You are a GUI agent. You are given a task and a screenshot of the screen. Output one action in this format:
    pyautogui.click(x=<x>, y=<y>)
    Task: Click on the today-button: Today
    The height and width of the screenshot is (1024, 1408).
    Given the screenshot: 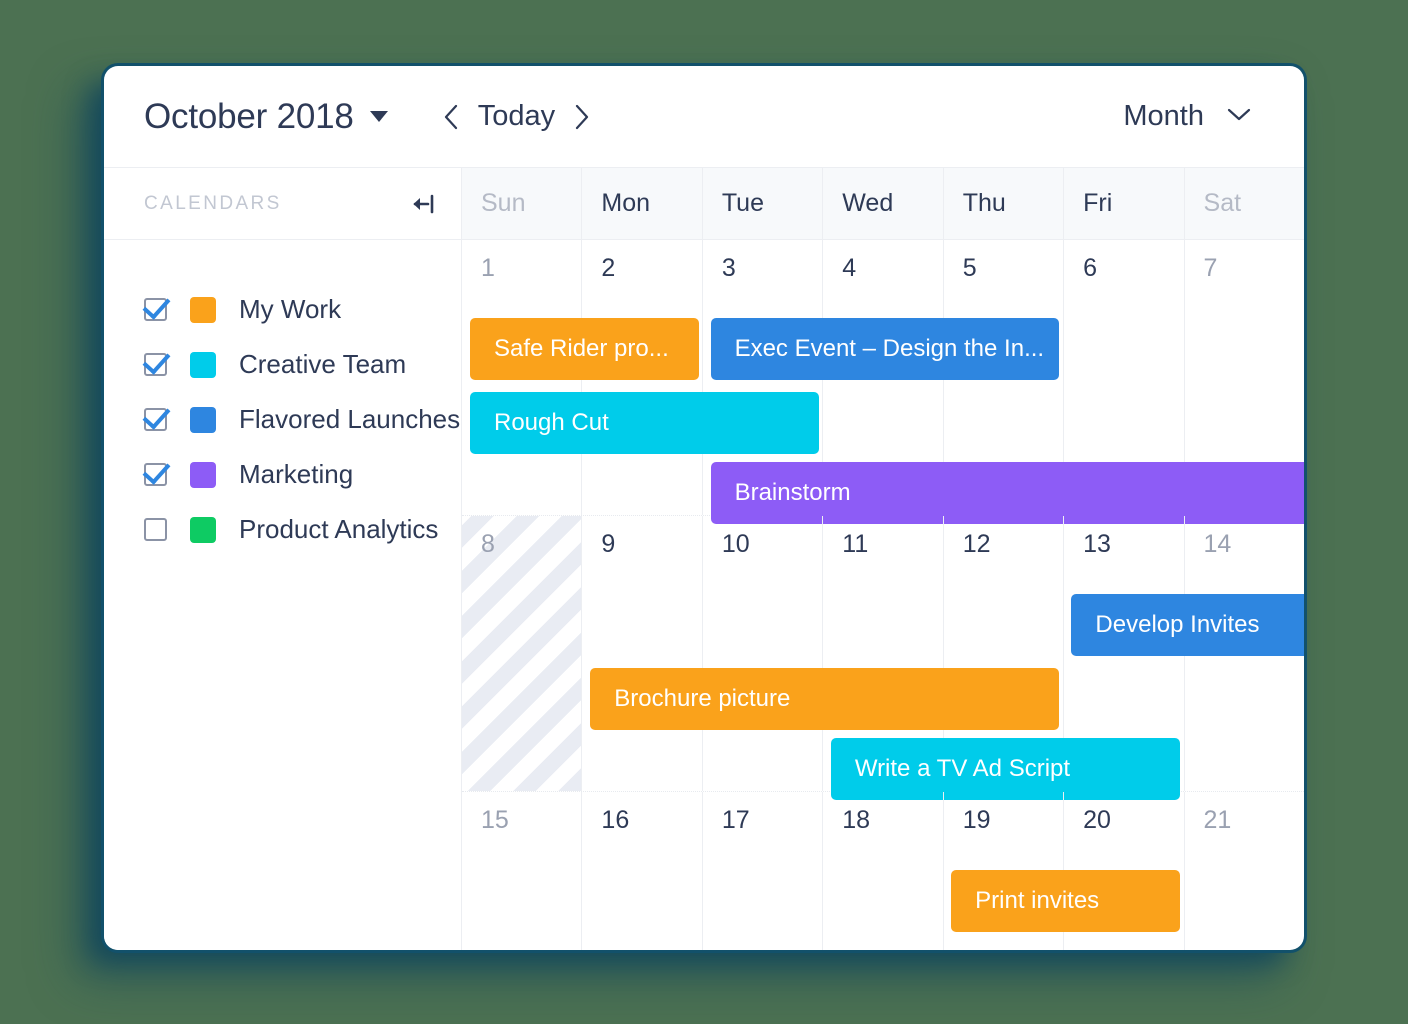 What is the action you would take?
    pyautogui.click(x=516, y=116)
    